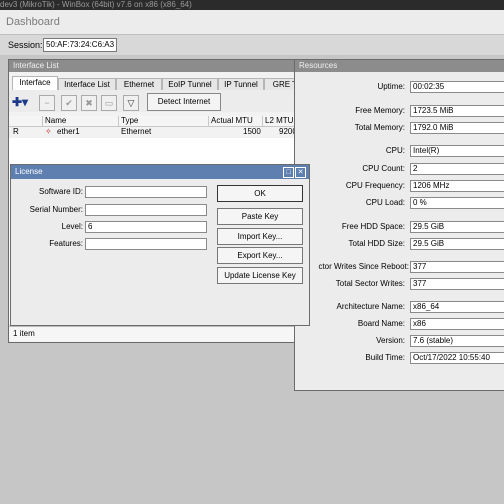  What do you see at coordinates (69, 103) in the screenshot?
I see `enable-icon: ✔` at bounding box center [69, 103].